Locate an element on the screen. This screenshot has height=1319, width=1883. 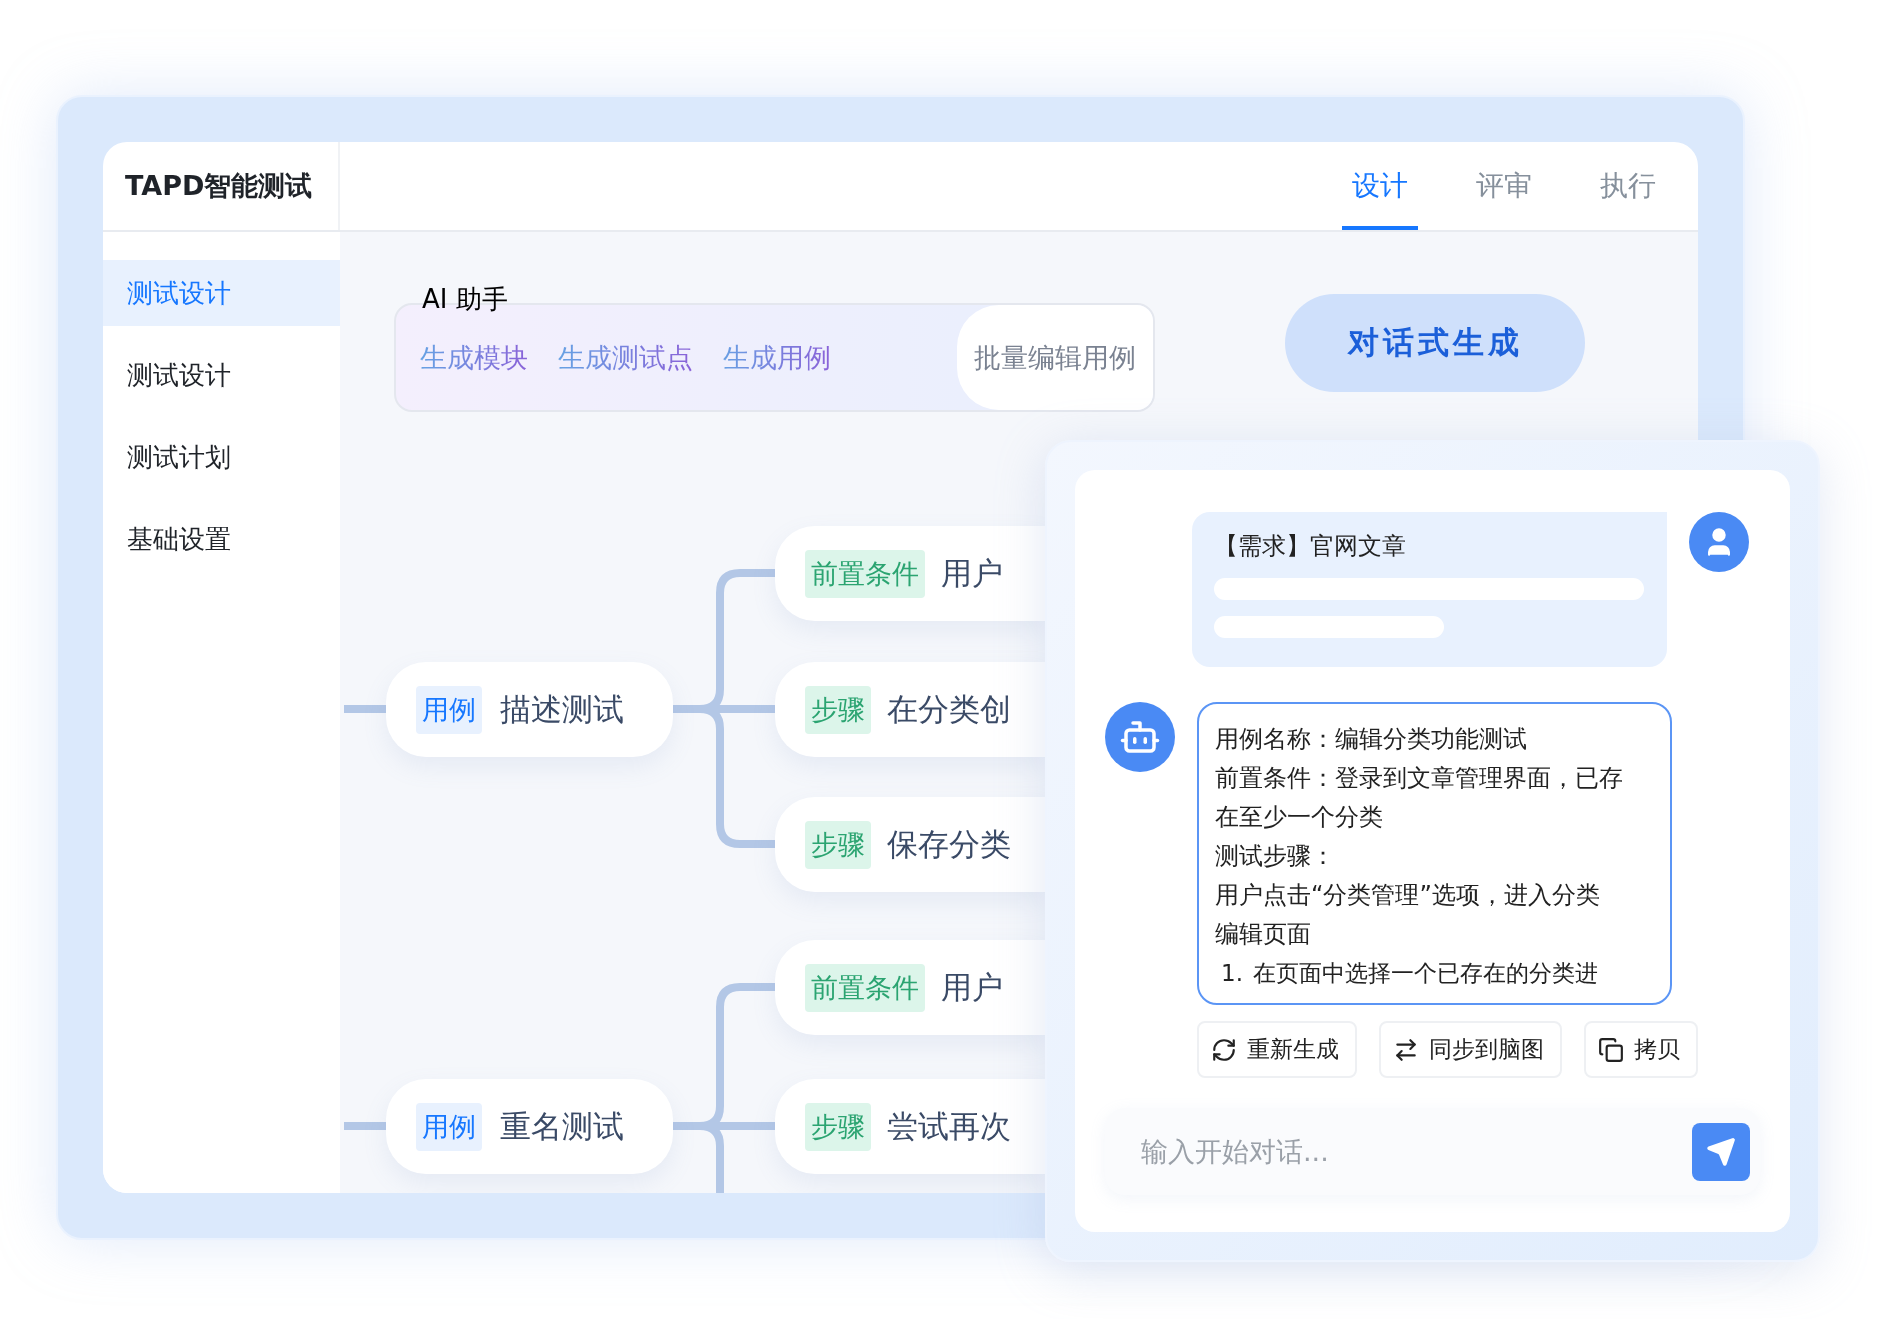
case-node: 用例 描述测试 is located at coordinates (529, 709).